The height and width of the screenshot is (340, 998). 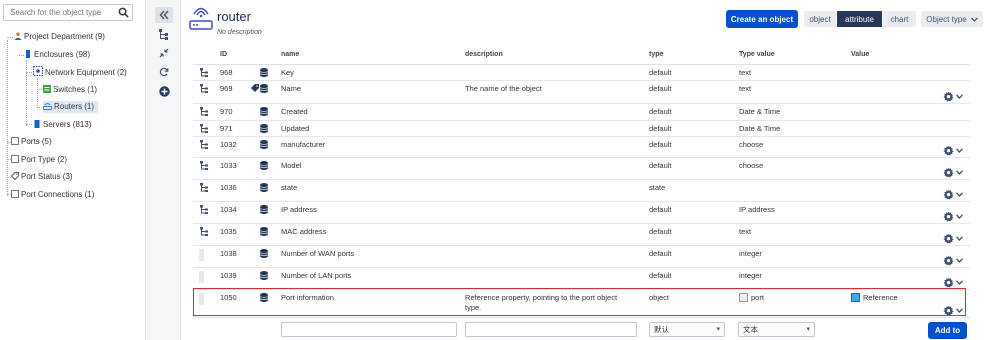 I want to click on tree-item-project-department: Project Department (9), so click(x=59, y=37).